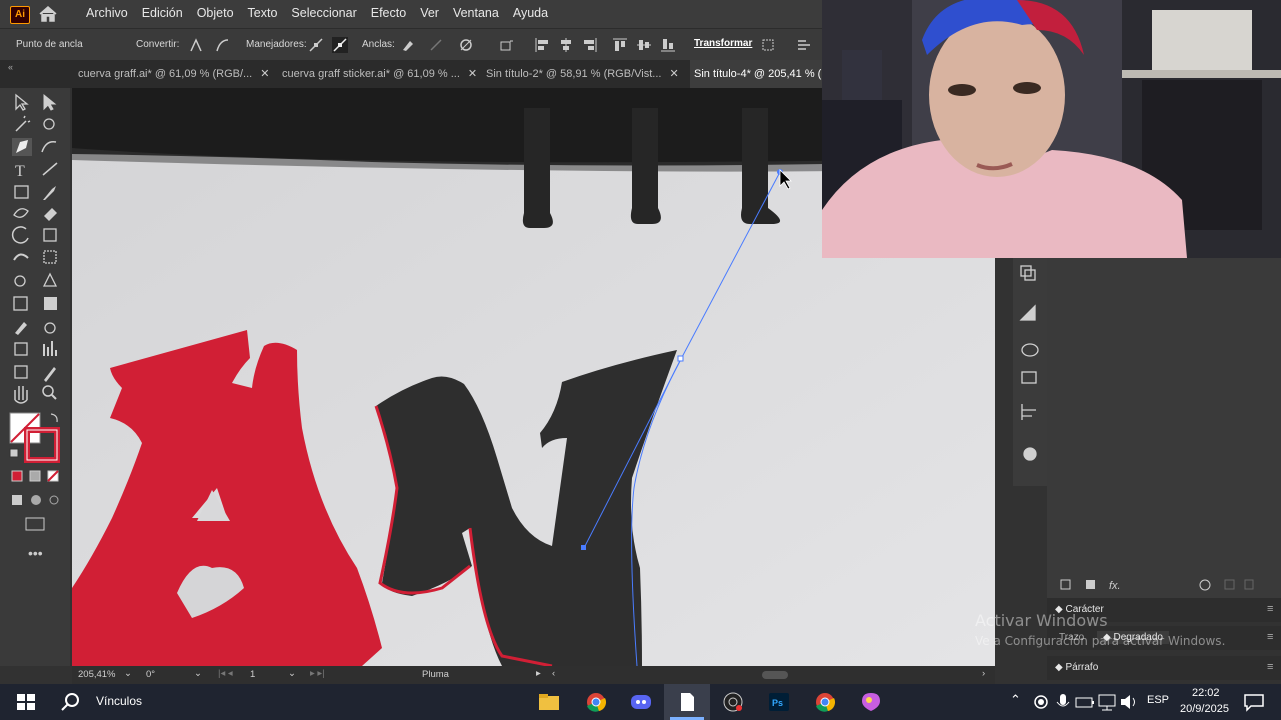 The height and width of the screenshot is (720, 1281). Describe the element at coordinates (317, 673) in the screenshot. I see `next-artboard-icon: ▸ ▸|` at that location.